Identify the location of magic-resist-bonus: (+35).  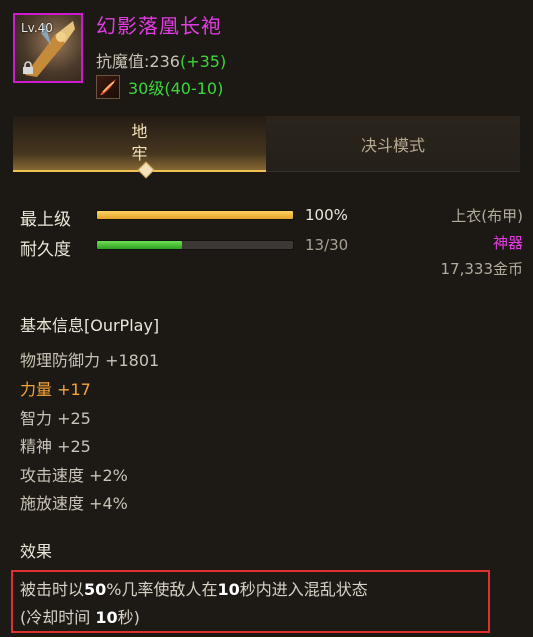
(203, 61).